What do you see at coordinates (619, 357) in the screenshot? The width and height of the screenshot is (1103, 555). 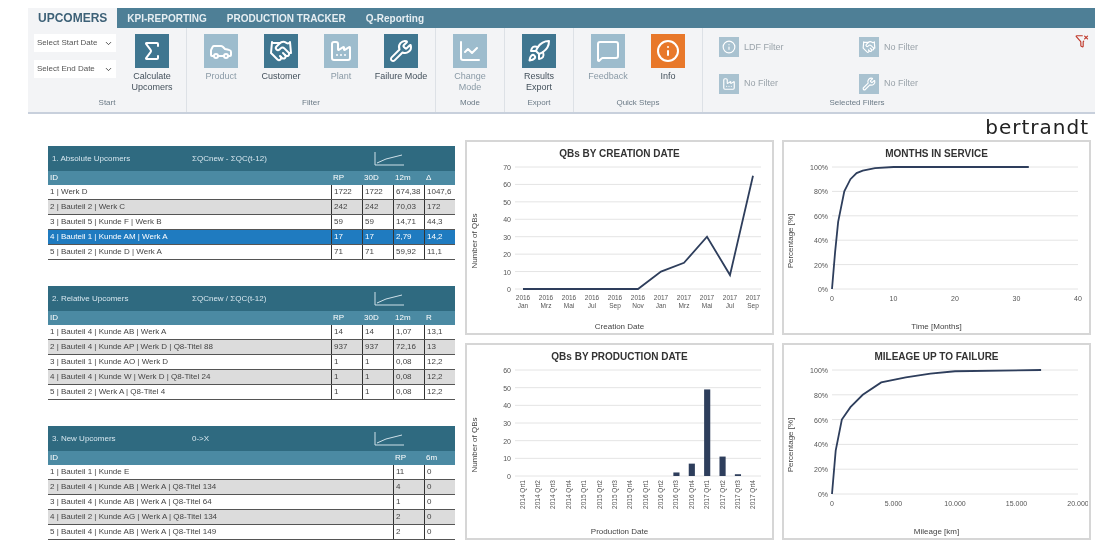 I see `chart-title: QBs BY PRODUCTION DATE` at bounding box center [619, 357].